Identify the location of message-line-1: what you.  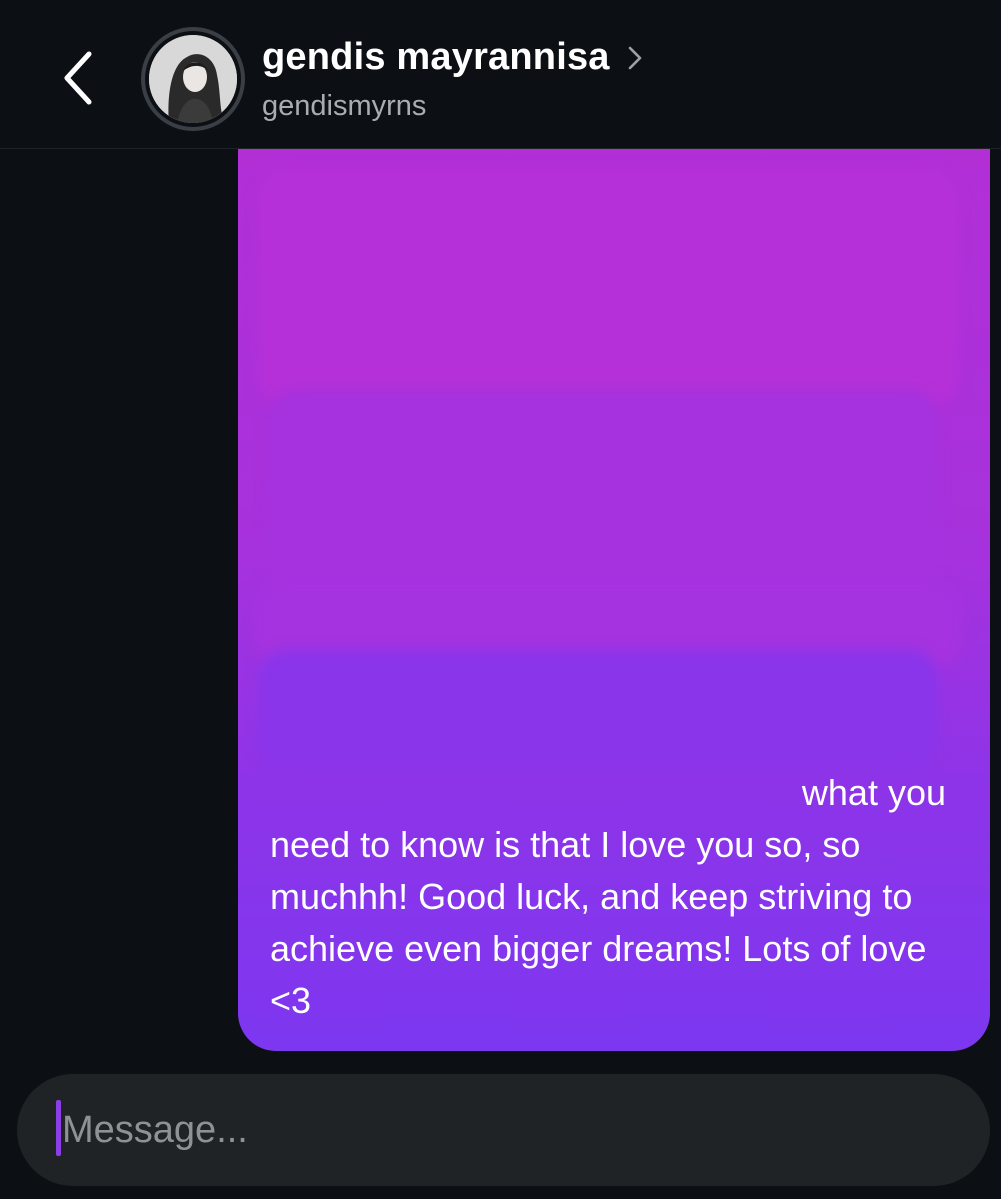
(873, 792).